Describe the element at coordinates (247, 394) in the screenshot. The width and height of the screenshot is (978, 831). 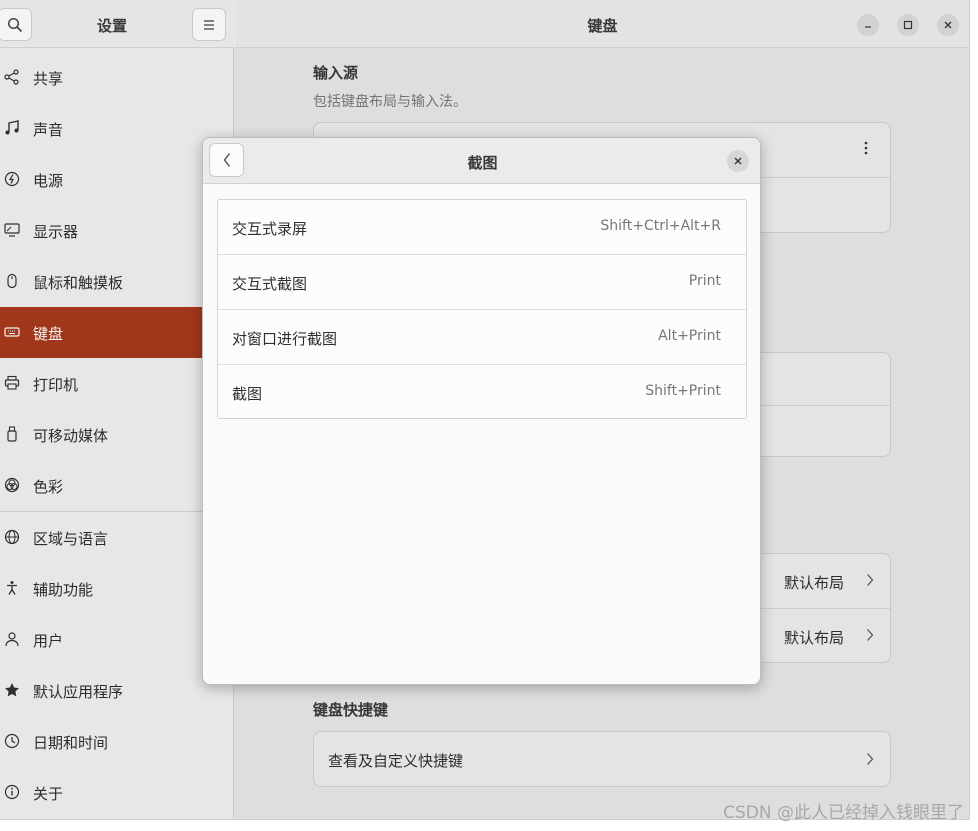
I see `shortcut-name: 截图` at that location.